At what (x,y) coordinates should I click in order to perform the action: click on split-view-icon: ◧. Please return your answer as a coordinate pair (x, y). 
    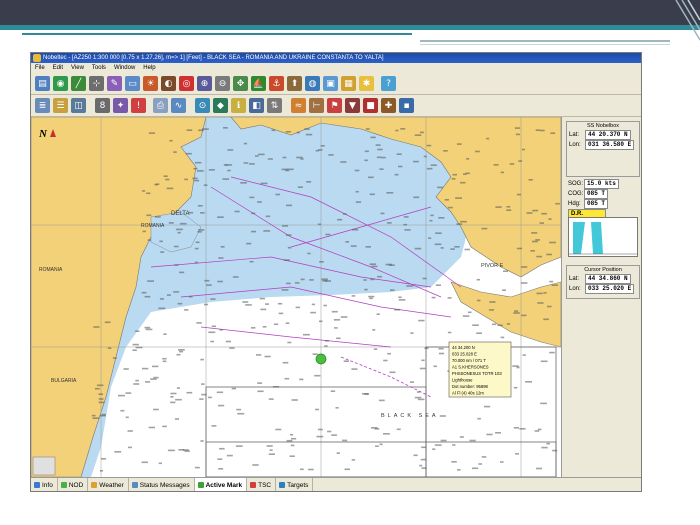
    Looking at the image, I should click on (256, 105).